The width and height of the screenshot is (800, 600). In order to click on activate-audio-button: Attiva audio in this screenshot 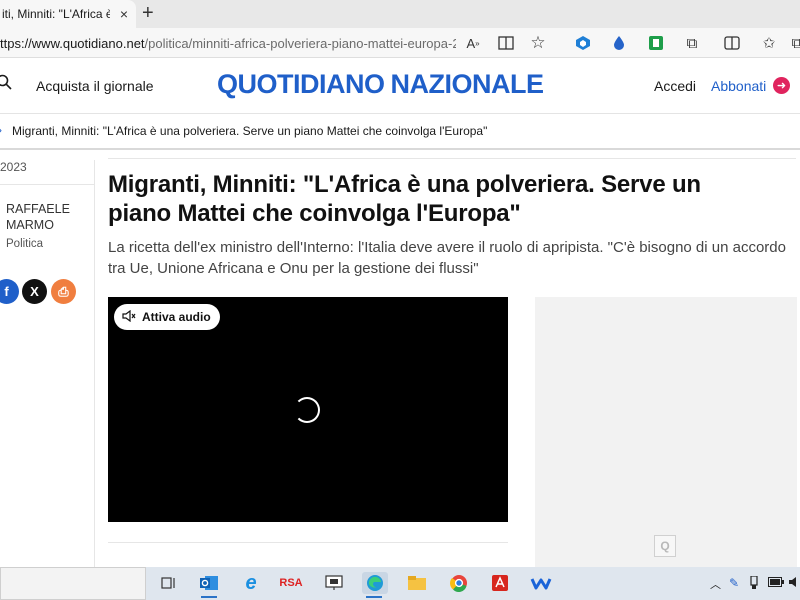, I will do `click(167, 317)`.